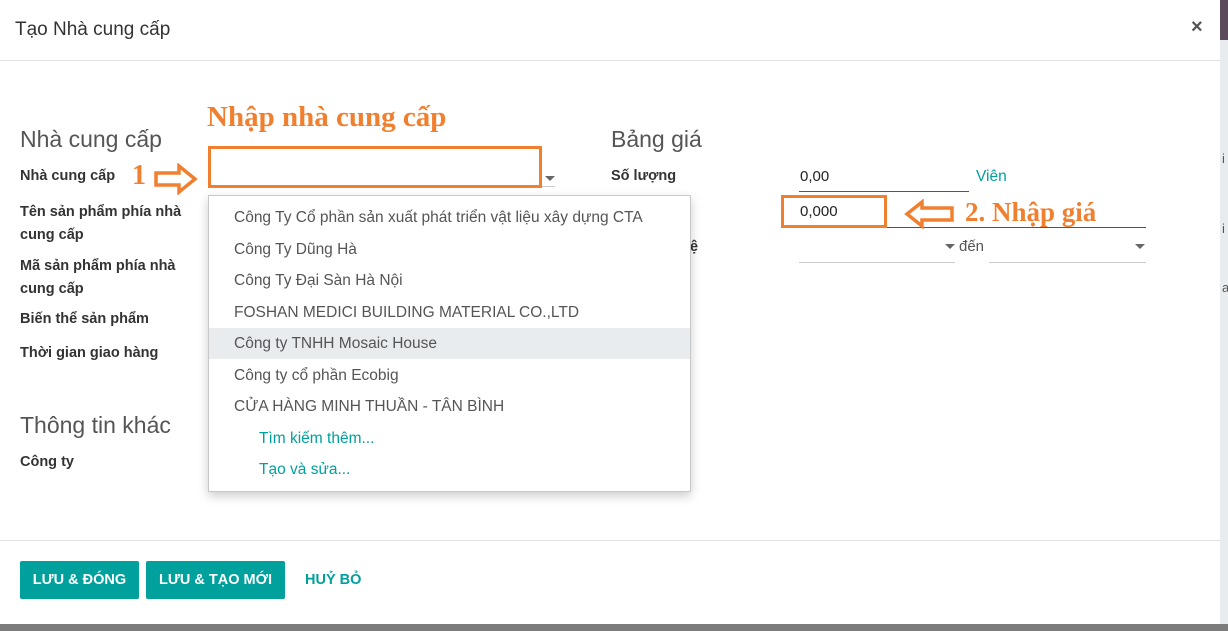 This screenshot has width=1228, height=631. Describe the element at coordinates (991, 177) in the screenshot. I see `unit-link: Viên` at that location.